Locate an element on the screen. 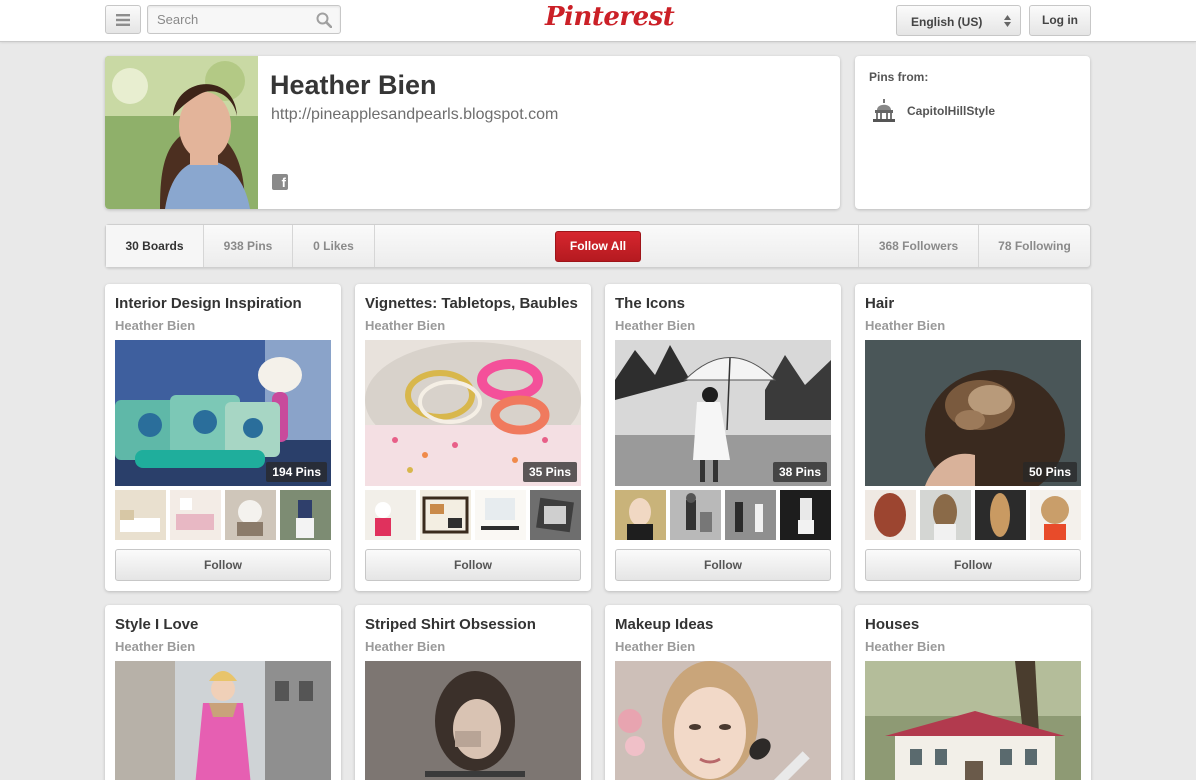 The image size is (1196, 780). pin-count-badge: 194 Pins is located at coordinates (296, 472).